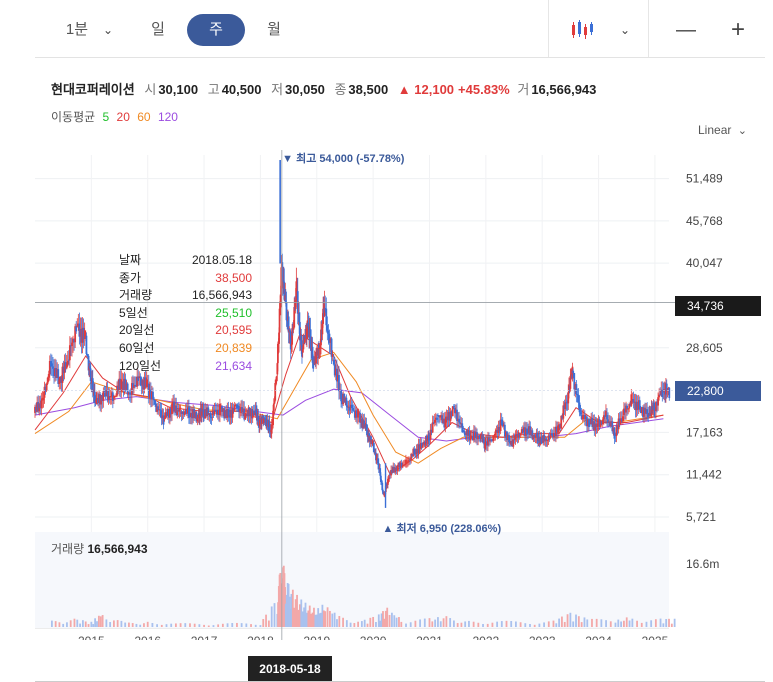  What do you see at coordinates (241, 89) in the screenshot?
I see `high-value: 40,500` at bounding box center [241, 89].